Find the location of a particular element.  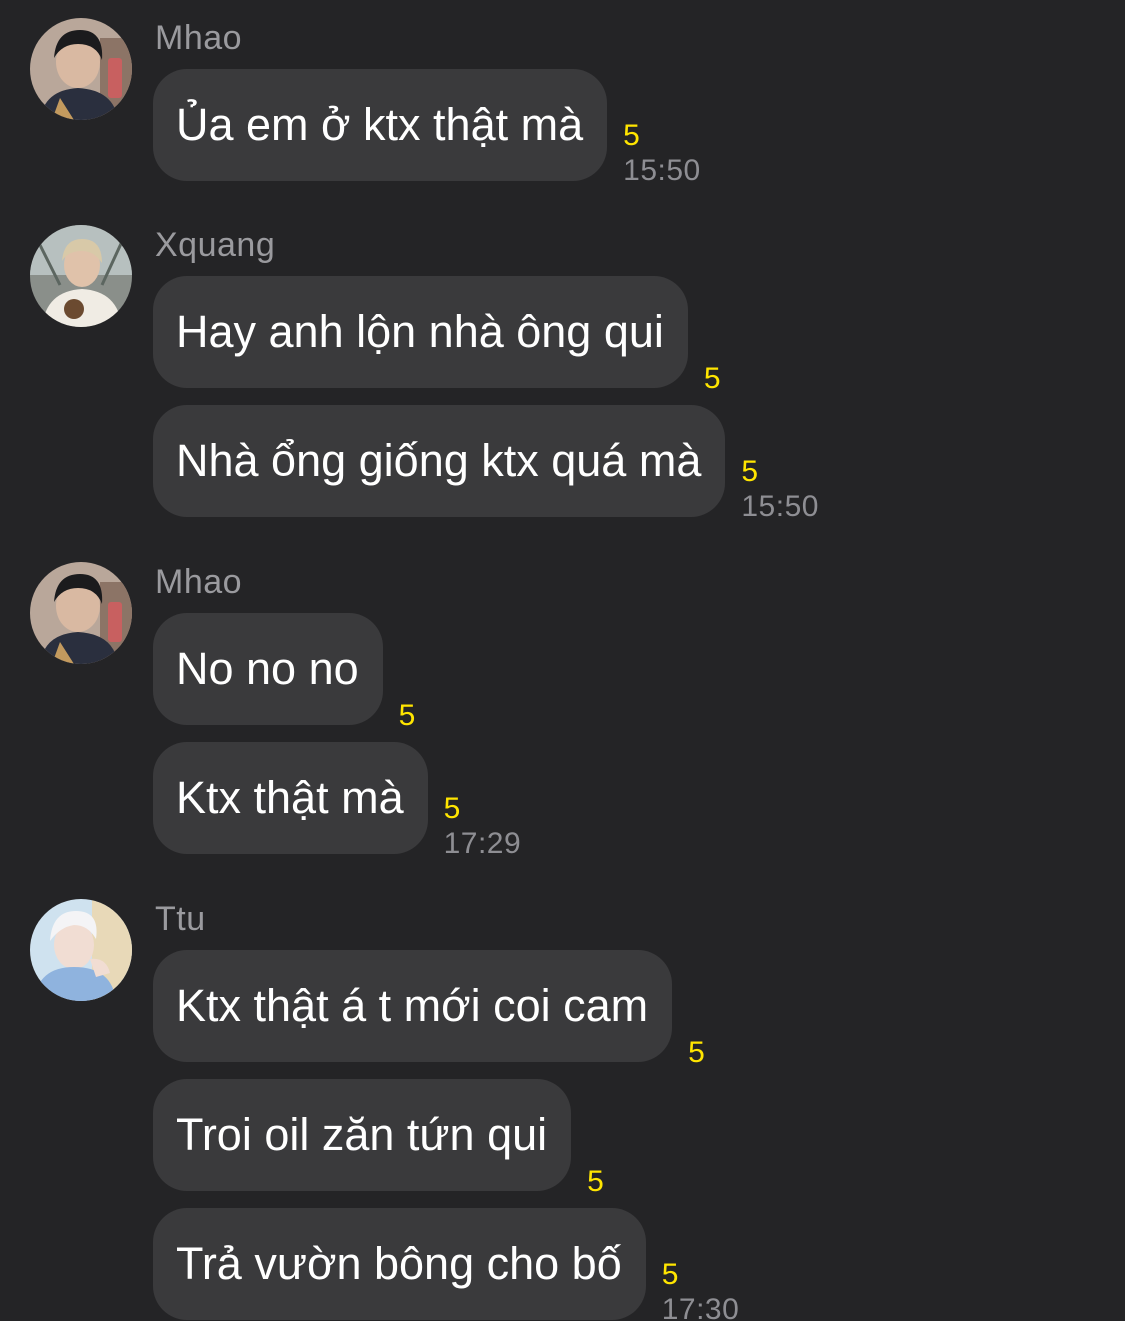

message-row: Ktx thật mà 5 17:29 is located at coordinates (337, 802).